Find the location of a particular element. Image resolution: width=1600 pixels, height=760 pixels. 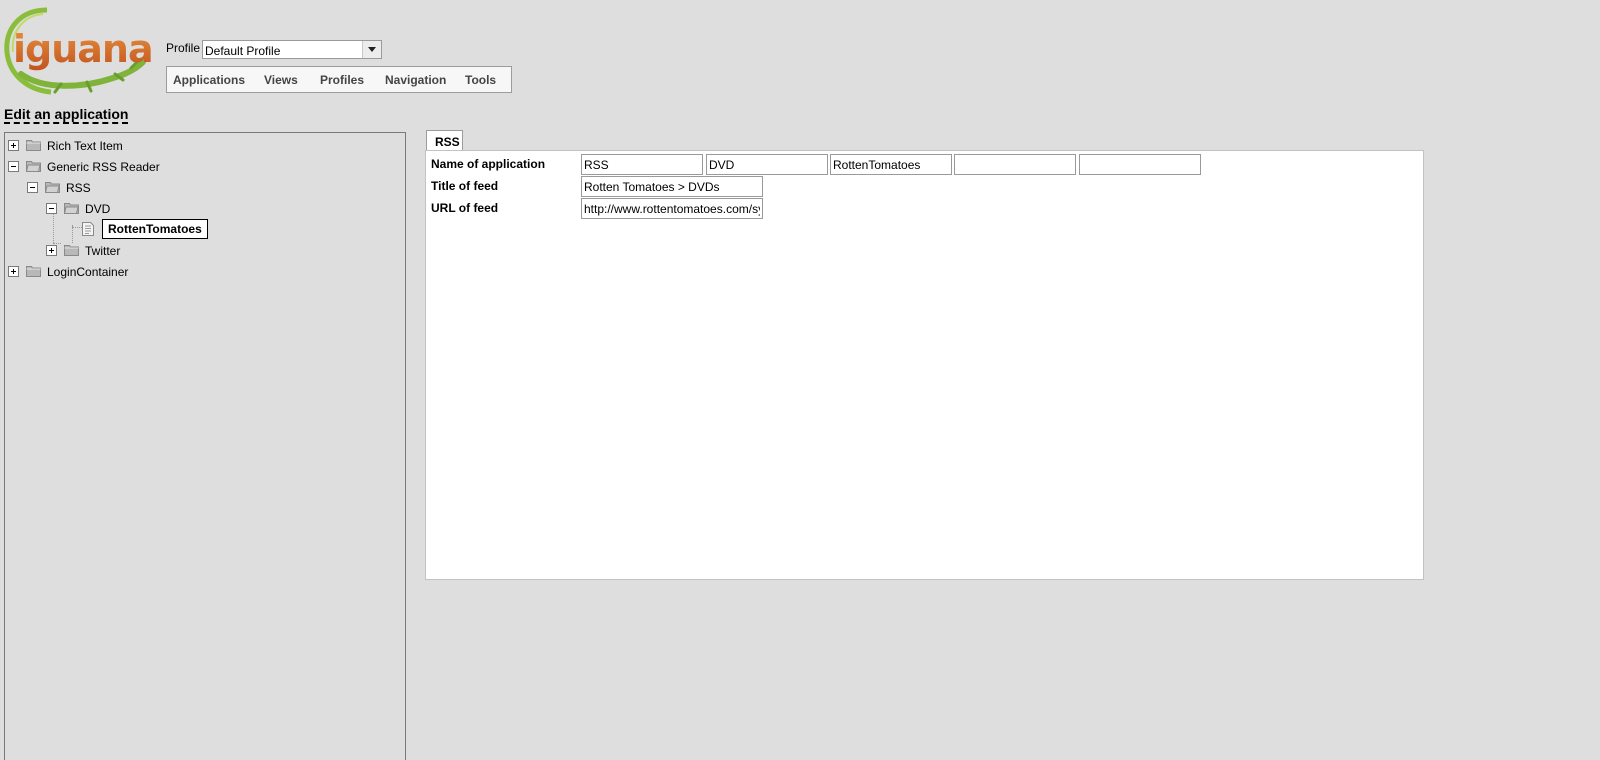

menu-applications: Applications is located at coordinates (209, 80).